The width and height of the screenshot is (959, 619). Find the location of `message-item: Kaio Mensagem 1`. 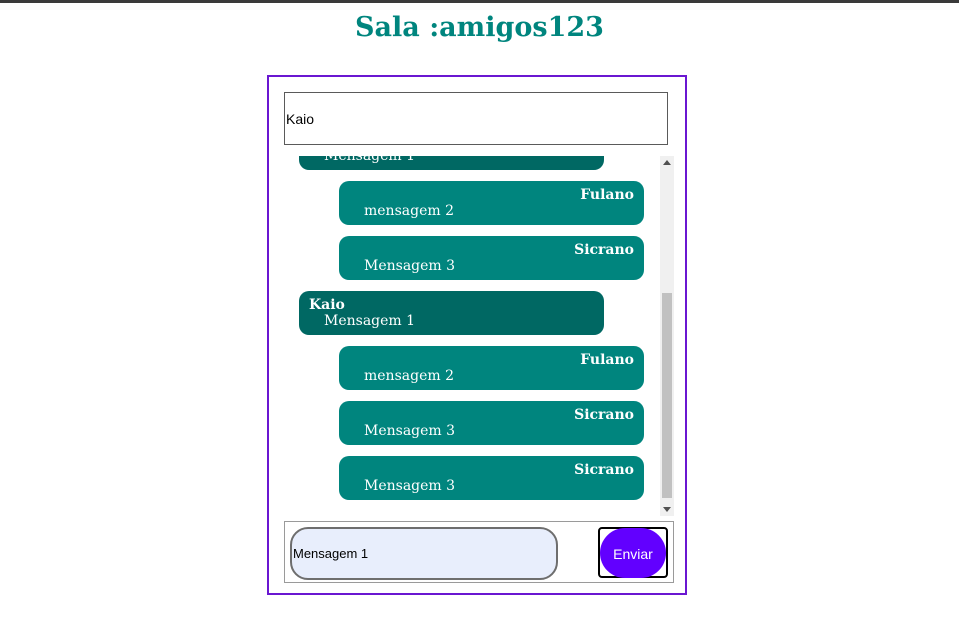

message-item: Kaio Mensagem 1 is located at coordinates (451, 313).